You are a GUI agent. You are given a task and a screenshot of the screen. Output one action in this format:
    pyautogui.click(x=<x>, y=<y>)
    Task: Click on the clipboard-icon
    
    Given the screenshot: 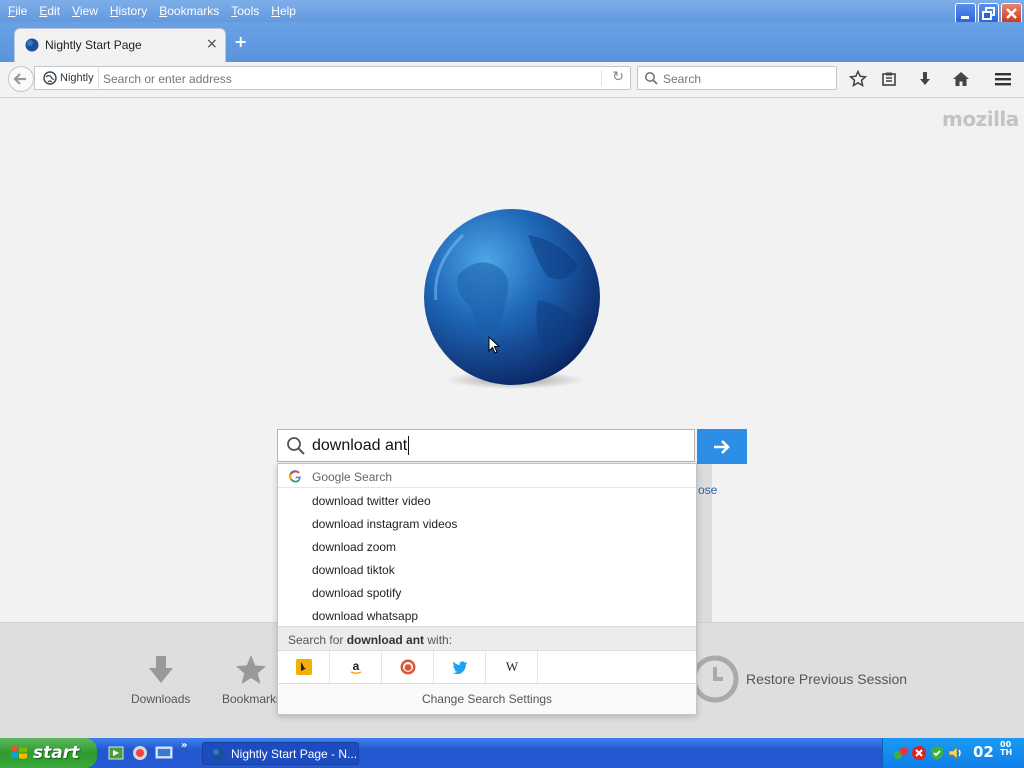 What is the action you would take?
    pyautogui.click(x=889, y=79)
    